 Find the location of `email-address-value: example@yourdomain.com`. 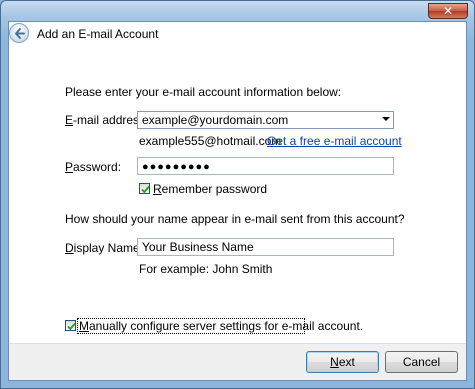

email-address-value: example@yourdomain.com is located at coordinates (215, 120).